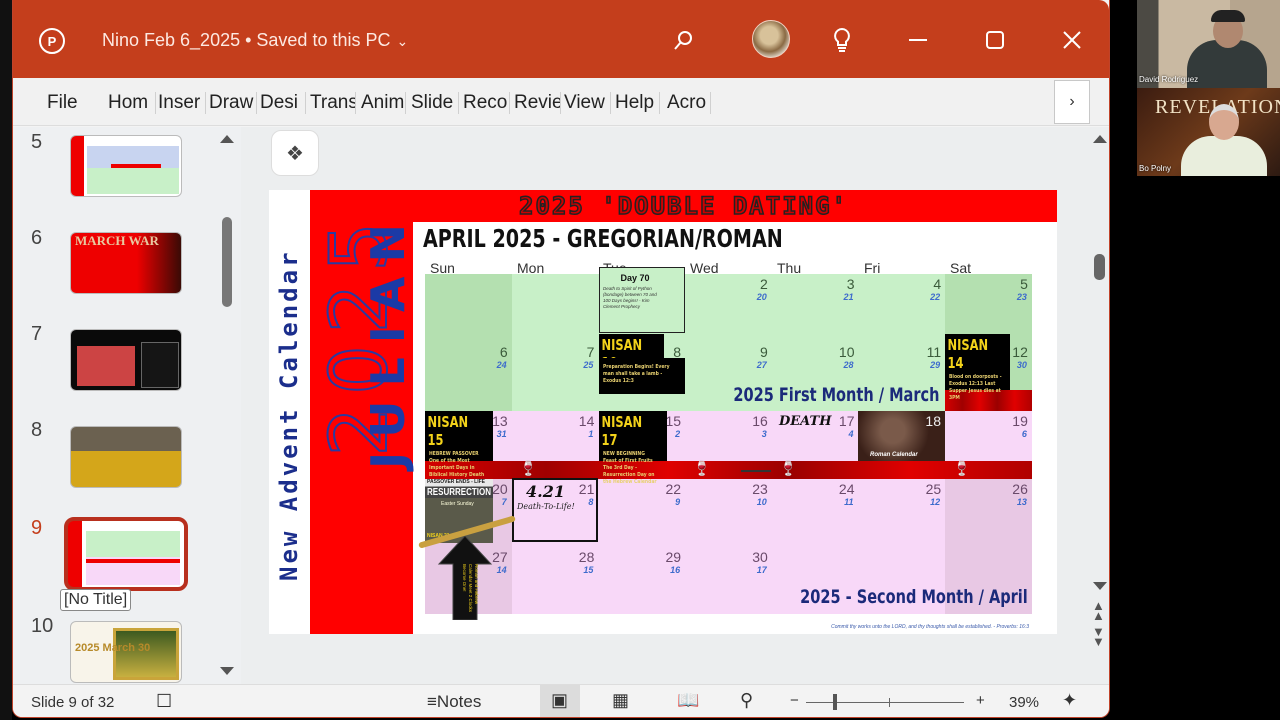 Image resolution: width=1280 pixels, height=720 pixels. Describe the element at coordinates (1208, 44) in the screenshot. I see `participant-video-1: David Rodriguez` at that location.